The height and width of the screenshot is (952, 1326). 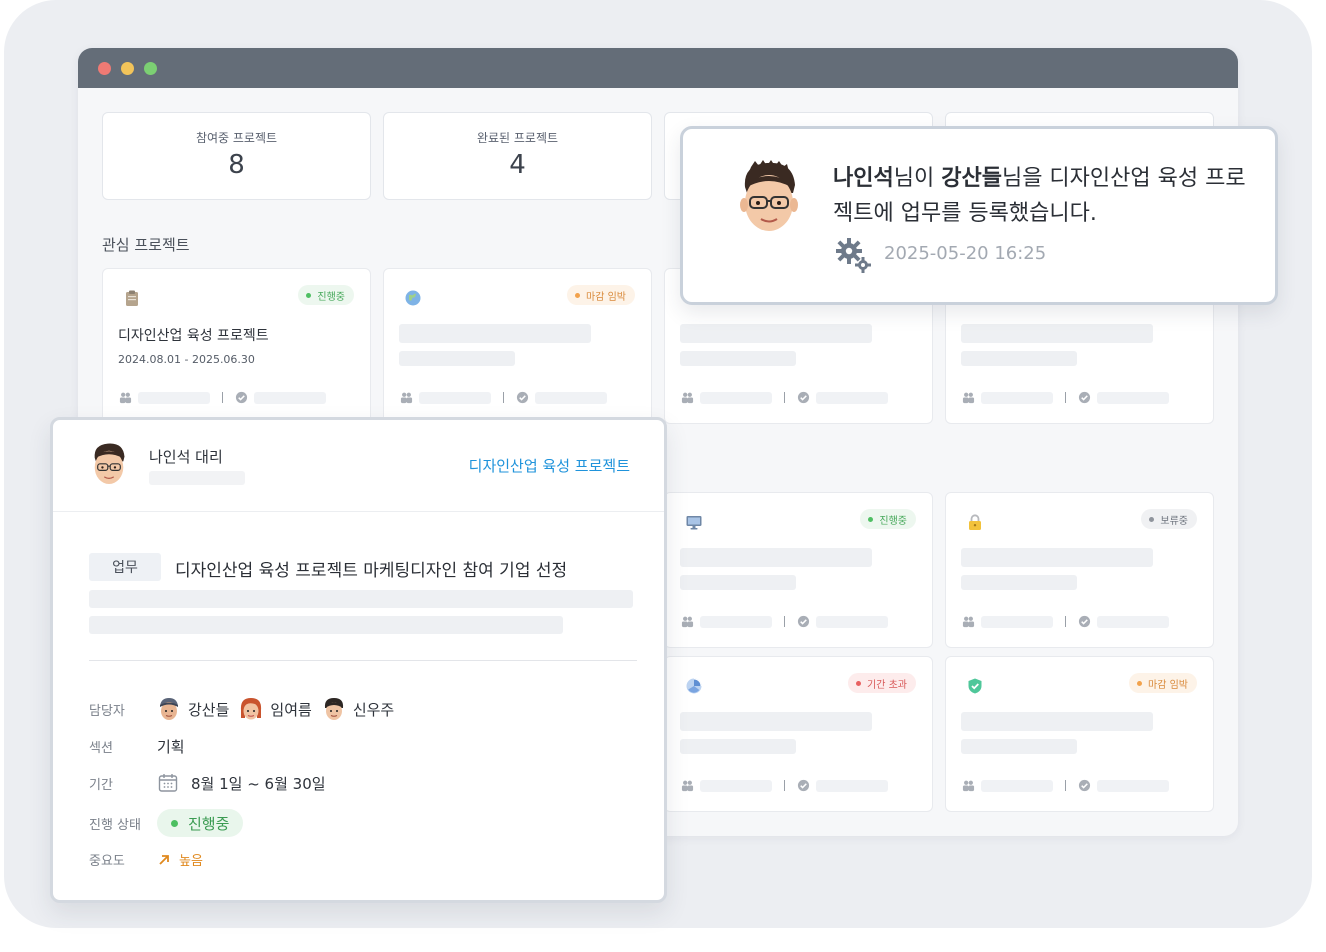 What do you see at coordinates (236, 165) in the screenshot?
I see `stat-value: 8` at bounding box center [236, 165].